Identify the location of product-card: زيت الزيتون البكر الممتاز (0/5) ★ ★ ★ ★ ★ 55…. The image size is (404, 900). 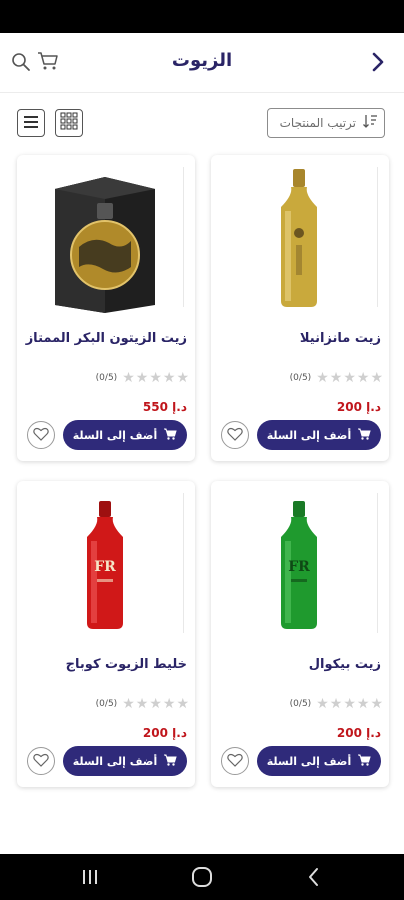
(106, 308).